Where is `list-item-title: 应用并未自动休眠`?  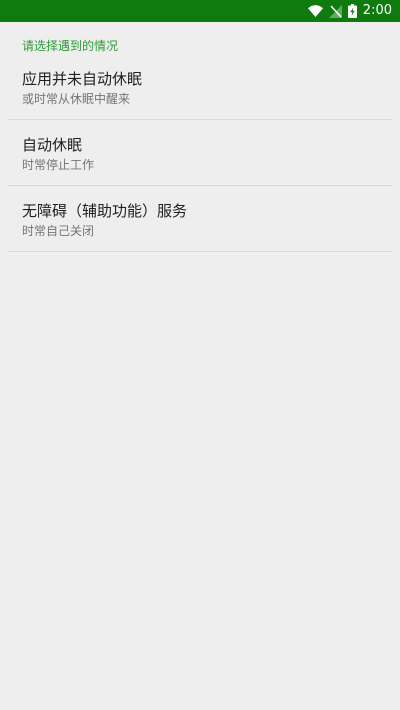 list-item-title: 应用并未自动休眠 is located at coordinates (82, 79).